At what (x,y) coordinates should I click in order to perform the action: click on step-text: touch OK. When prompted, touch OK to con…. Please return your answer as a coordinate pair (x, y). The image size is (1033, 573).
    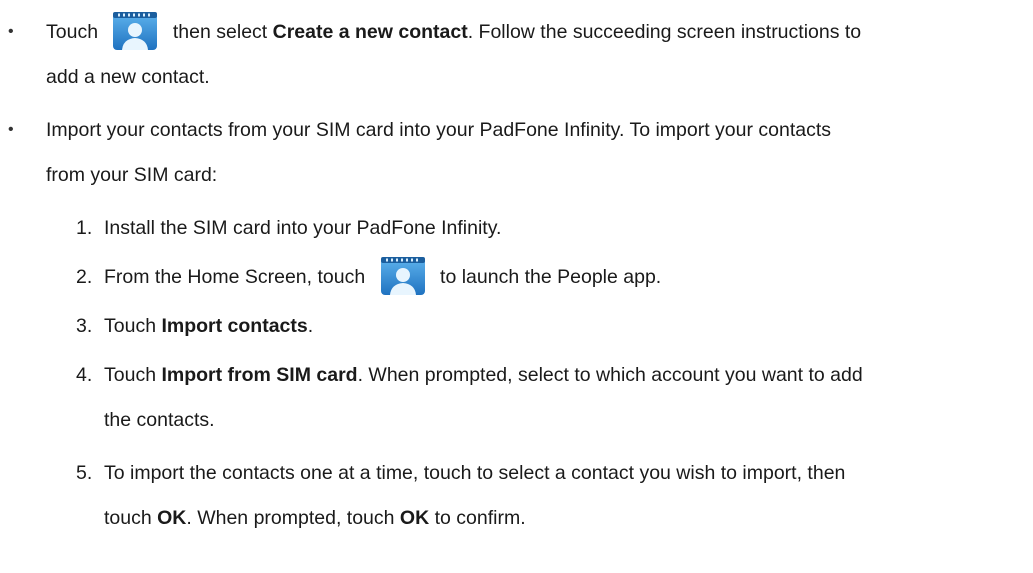
    Looking at the image, I should click on (315, 518).